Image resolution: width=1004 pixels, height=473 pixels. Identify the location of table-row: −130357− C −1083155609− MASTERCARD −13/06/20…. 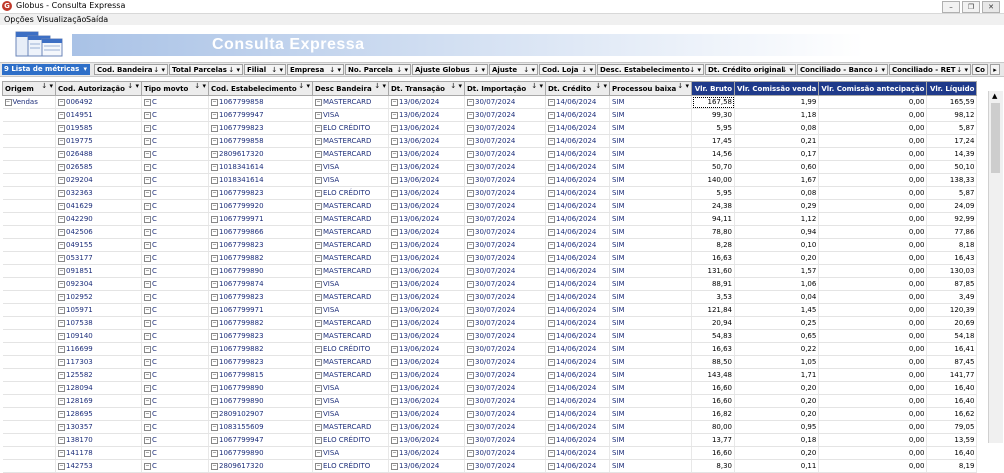
(490, 427).